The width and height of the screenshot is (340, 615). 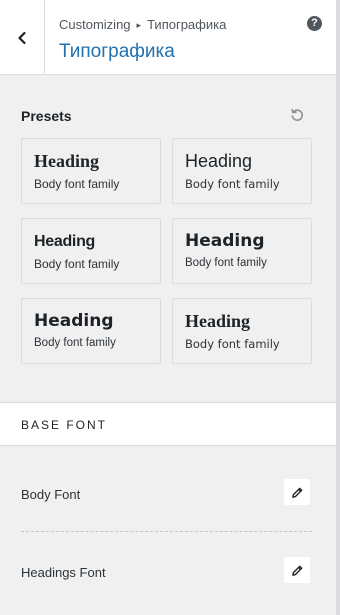 I want to click on base-font-section-header: BASE FONT, so click(x=168, y=424).